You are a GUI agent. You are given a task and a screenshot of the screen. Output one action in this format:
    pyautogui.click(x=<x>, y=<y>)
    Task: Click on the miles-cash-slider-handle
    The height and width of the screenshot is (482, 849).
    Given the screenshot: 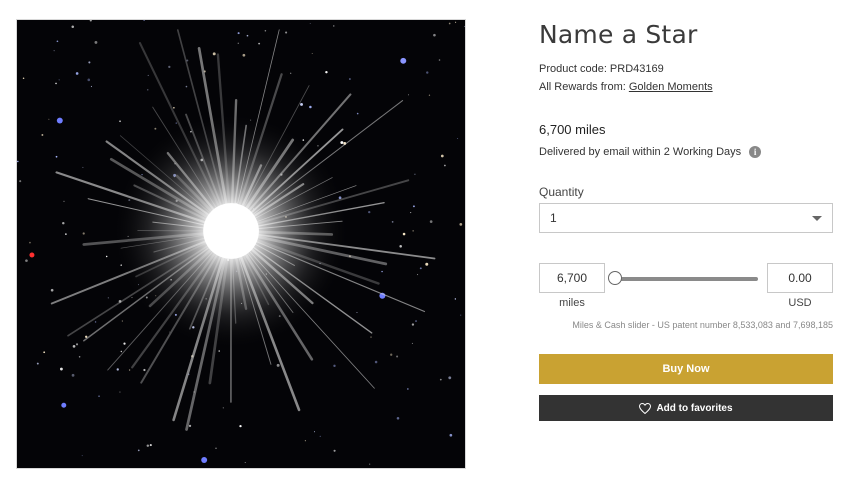 What is the action you would take?
    pyautogui.click(x=615, y=278)
    